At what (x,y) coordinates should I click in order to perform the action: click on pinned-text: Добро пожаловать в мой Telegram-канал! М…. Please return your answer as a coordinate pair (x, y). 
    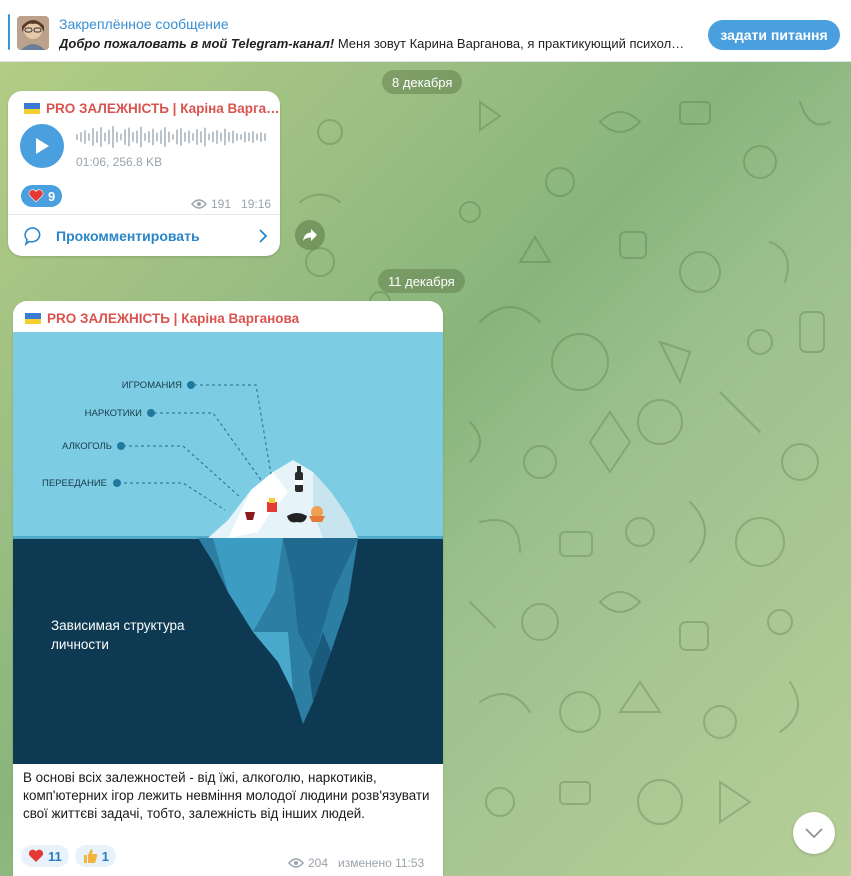
    Looking at the image, I should click on (376, 43).